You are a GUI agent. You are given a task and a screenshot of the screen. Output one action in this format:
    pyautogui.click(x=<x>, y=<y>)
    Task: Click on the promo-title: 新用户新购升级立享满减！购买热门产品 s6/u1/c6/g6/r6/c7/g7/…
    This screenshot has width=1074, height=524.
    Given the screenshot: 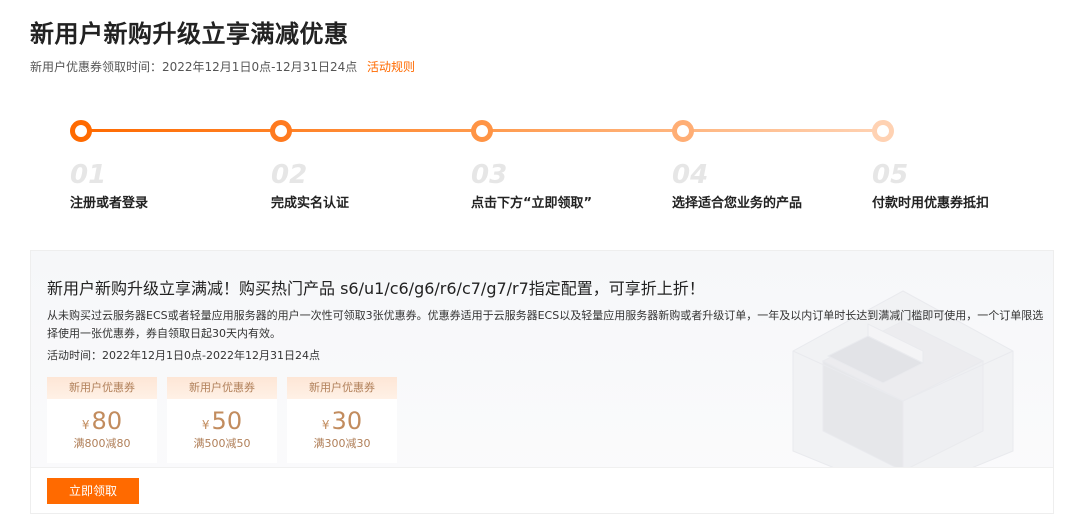 What is the action you would take?
    pyautogui.click(x=376, y=288)
    